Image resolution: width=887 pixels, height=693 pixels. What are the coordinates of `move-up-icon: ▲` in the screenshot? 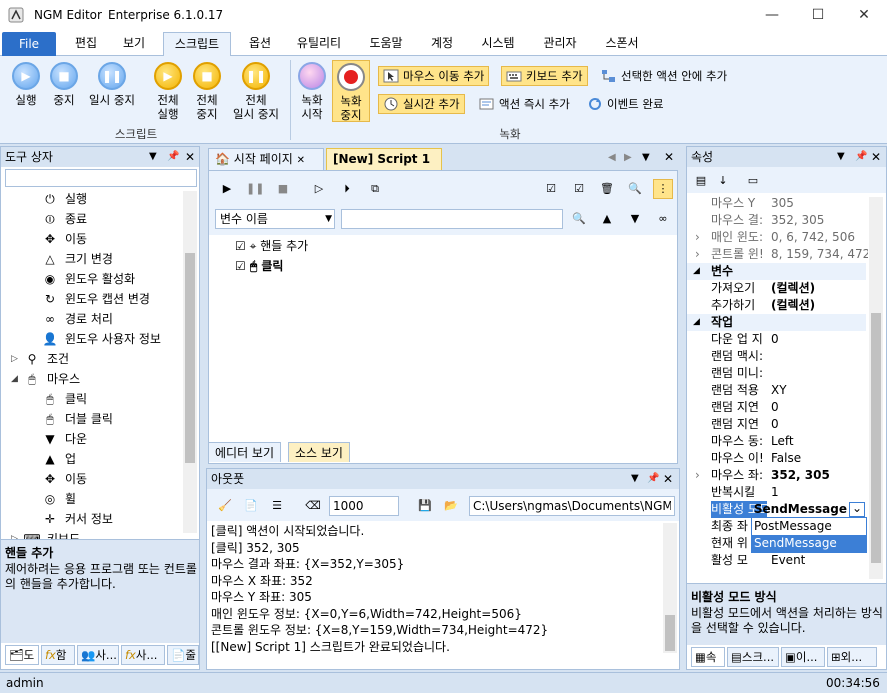 It's located at (607, 219).